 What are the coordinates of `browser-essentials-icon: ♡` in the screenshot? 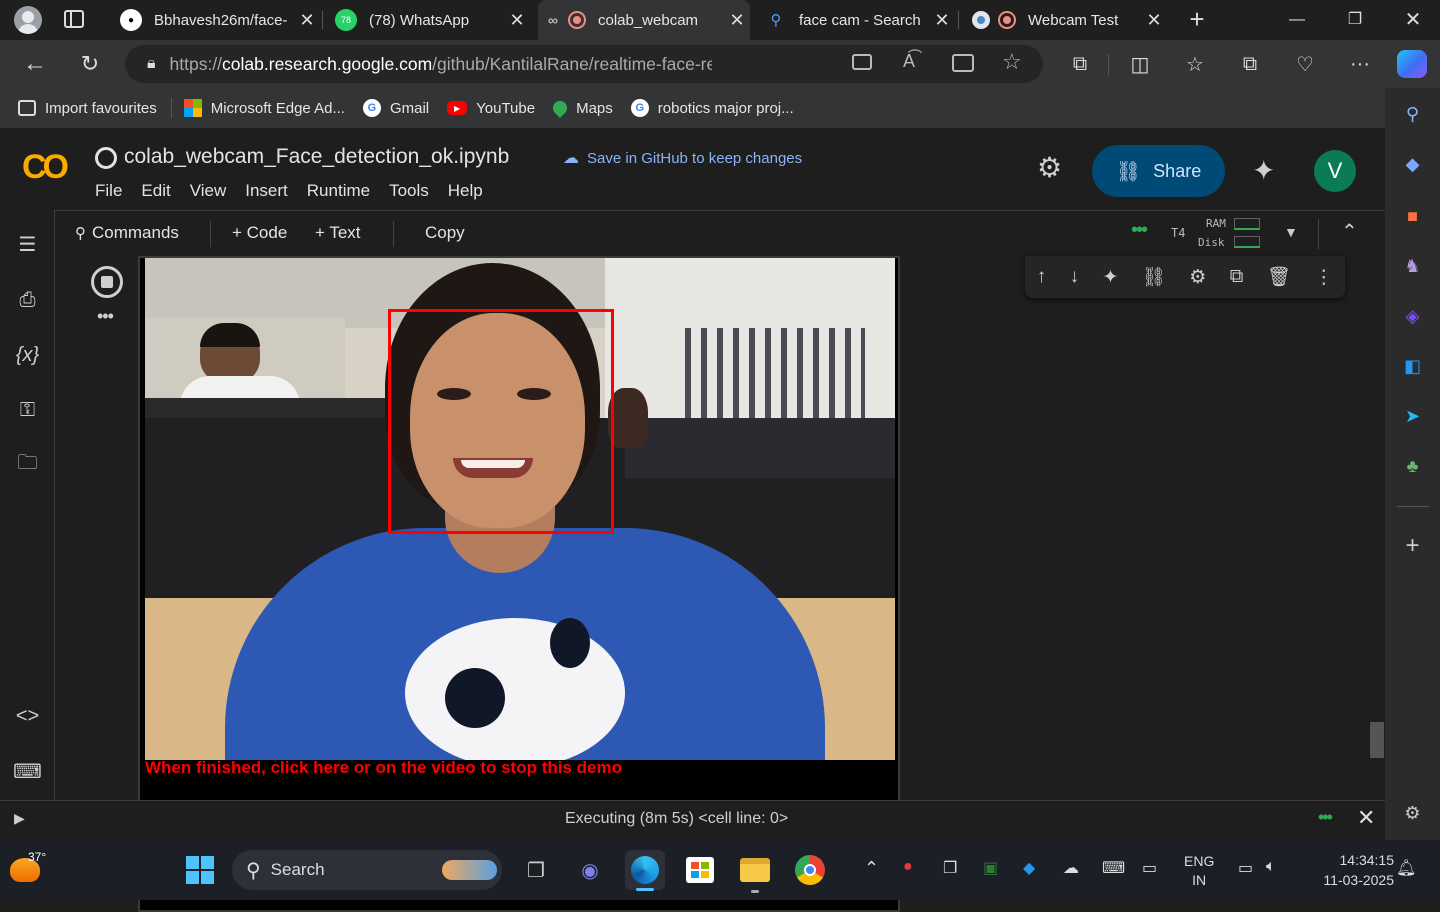 It's located at (1305, 64).